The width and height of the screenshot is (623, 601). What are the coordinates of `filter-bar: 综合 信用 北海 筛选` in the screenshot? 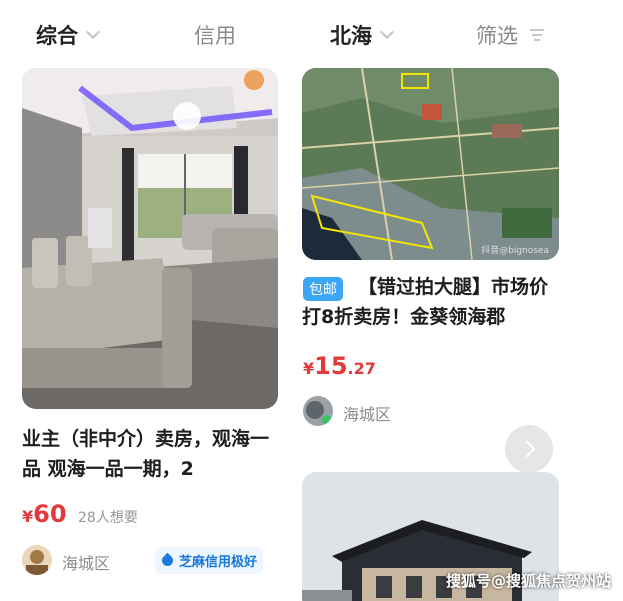 It's located at (311, 31).